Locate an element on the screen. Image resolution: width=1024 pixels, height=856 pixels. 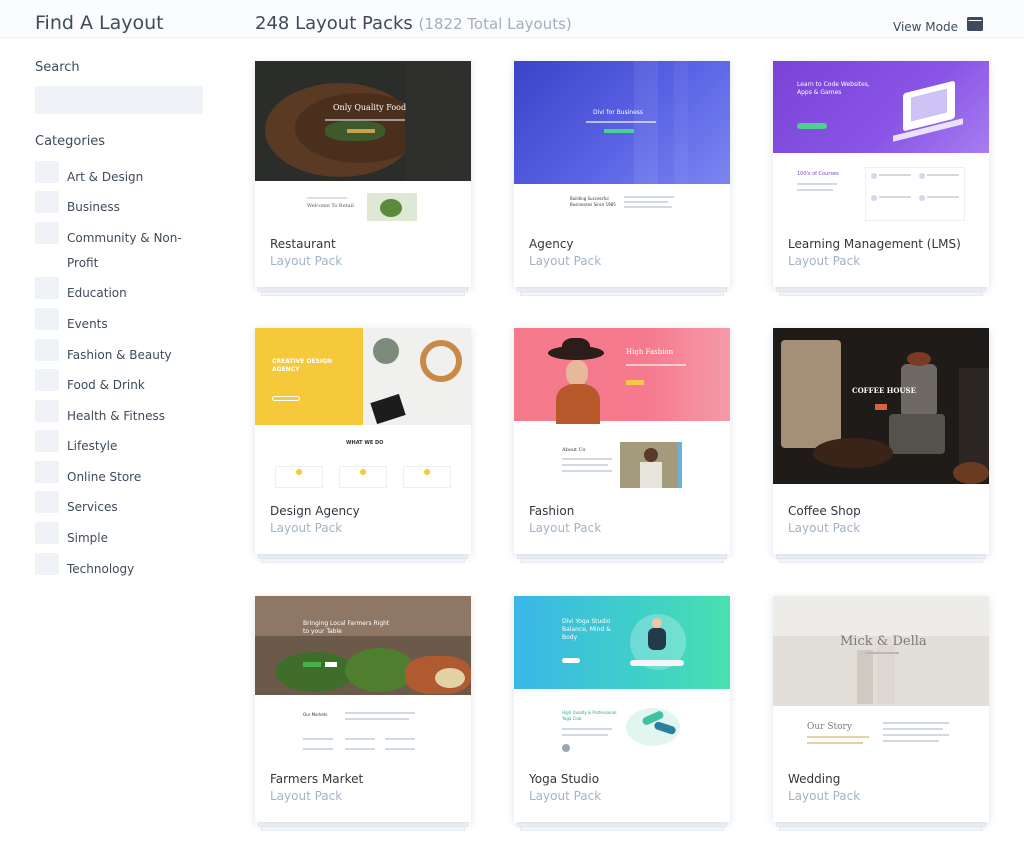
category-label: Online Store is located at coordinates (104, 477).